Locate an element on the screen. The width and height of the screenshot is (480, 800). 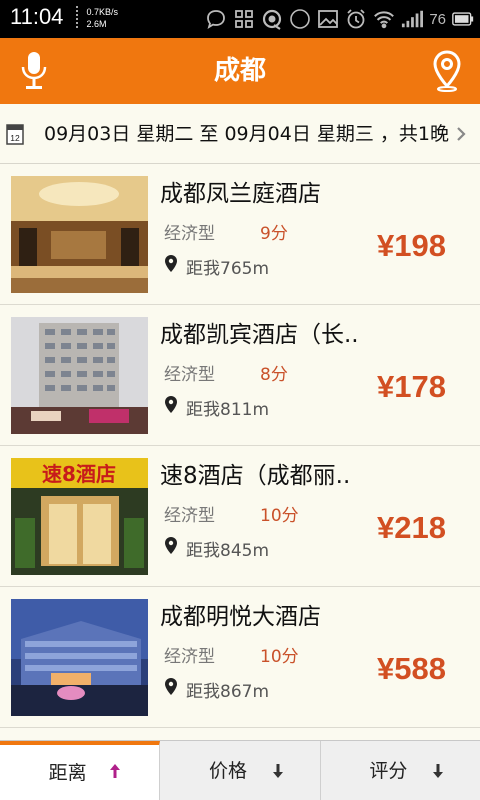
hotel-name: 成都凤兰庭酒店 is located at coordinates (240, 194).